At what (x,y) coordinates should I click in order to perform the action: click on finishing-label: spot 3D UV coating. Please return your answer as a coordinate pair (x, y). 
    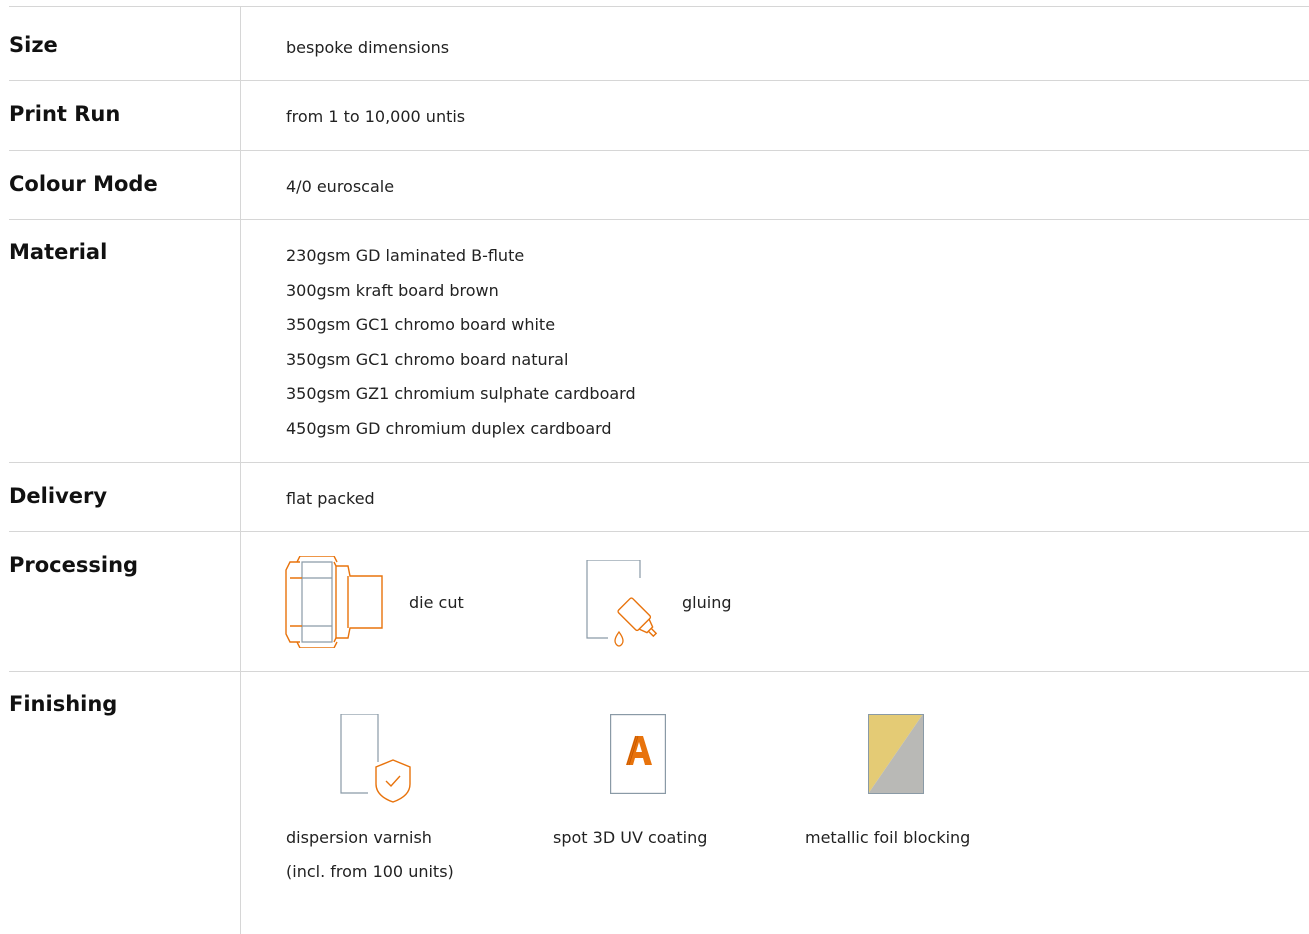
    Looking at the image, I should click on (630, 837).